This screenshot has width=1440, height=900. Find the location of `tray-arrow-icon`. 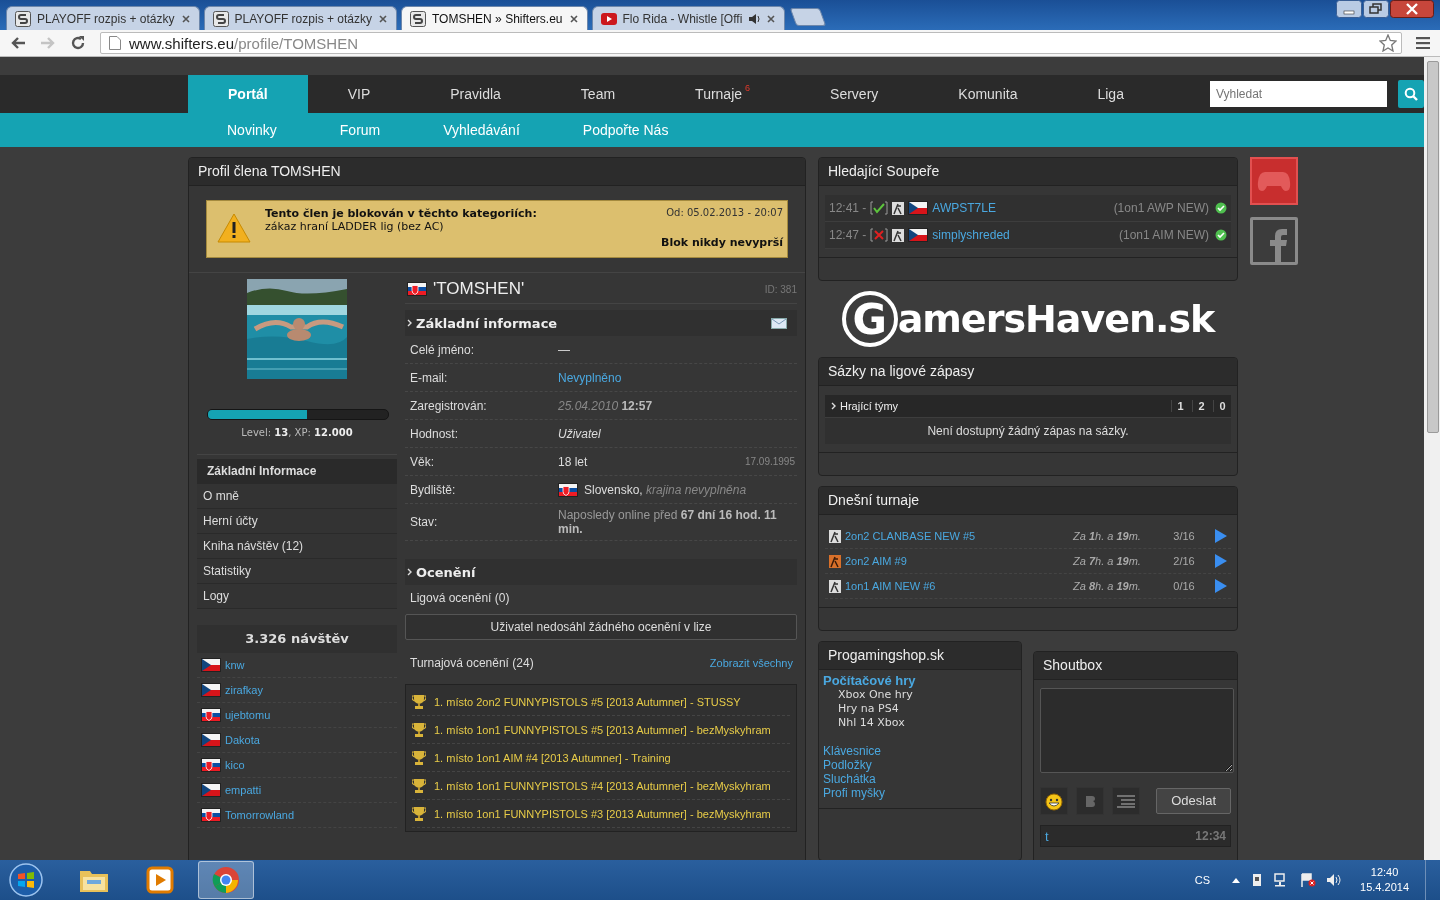

tray-arrow-icon is located at coordinates (1236, 880).